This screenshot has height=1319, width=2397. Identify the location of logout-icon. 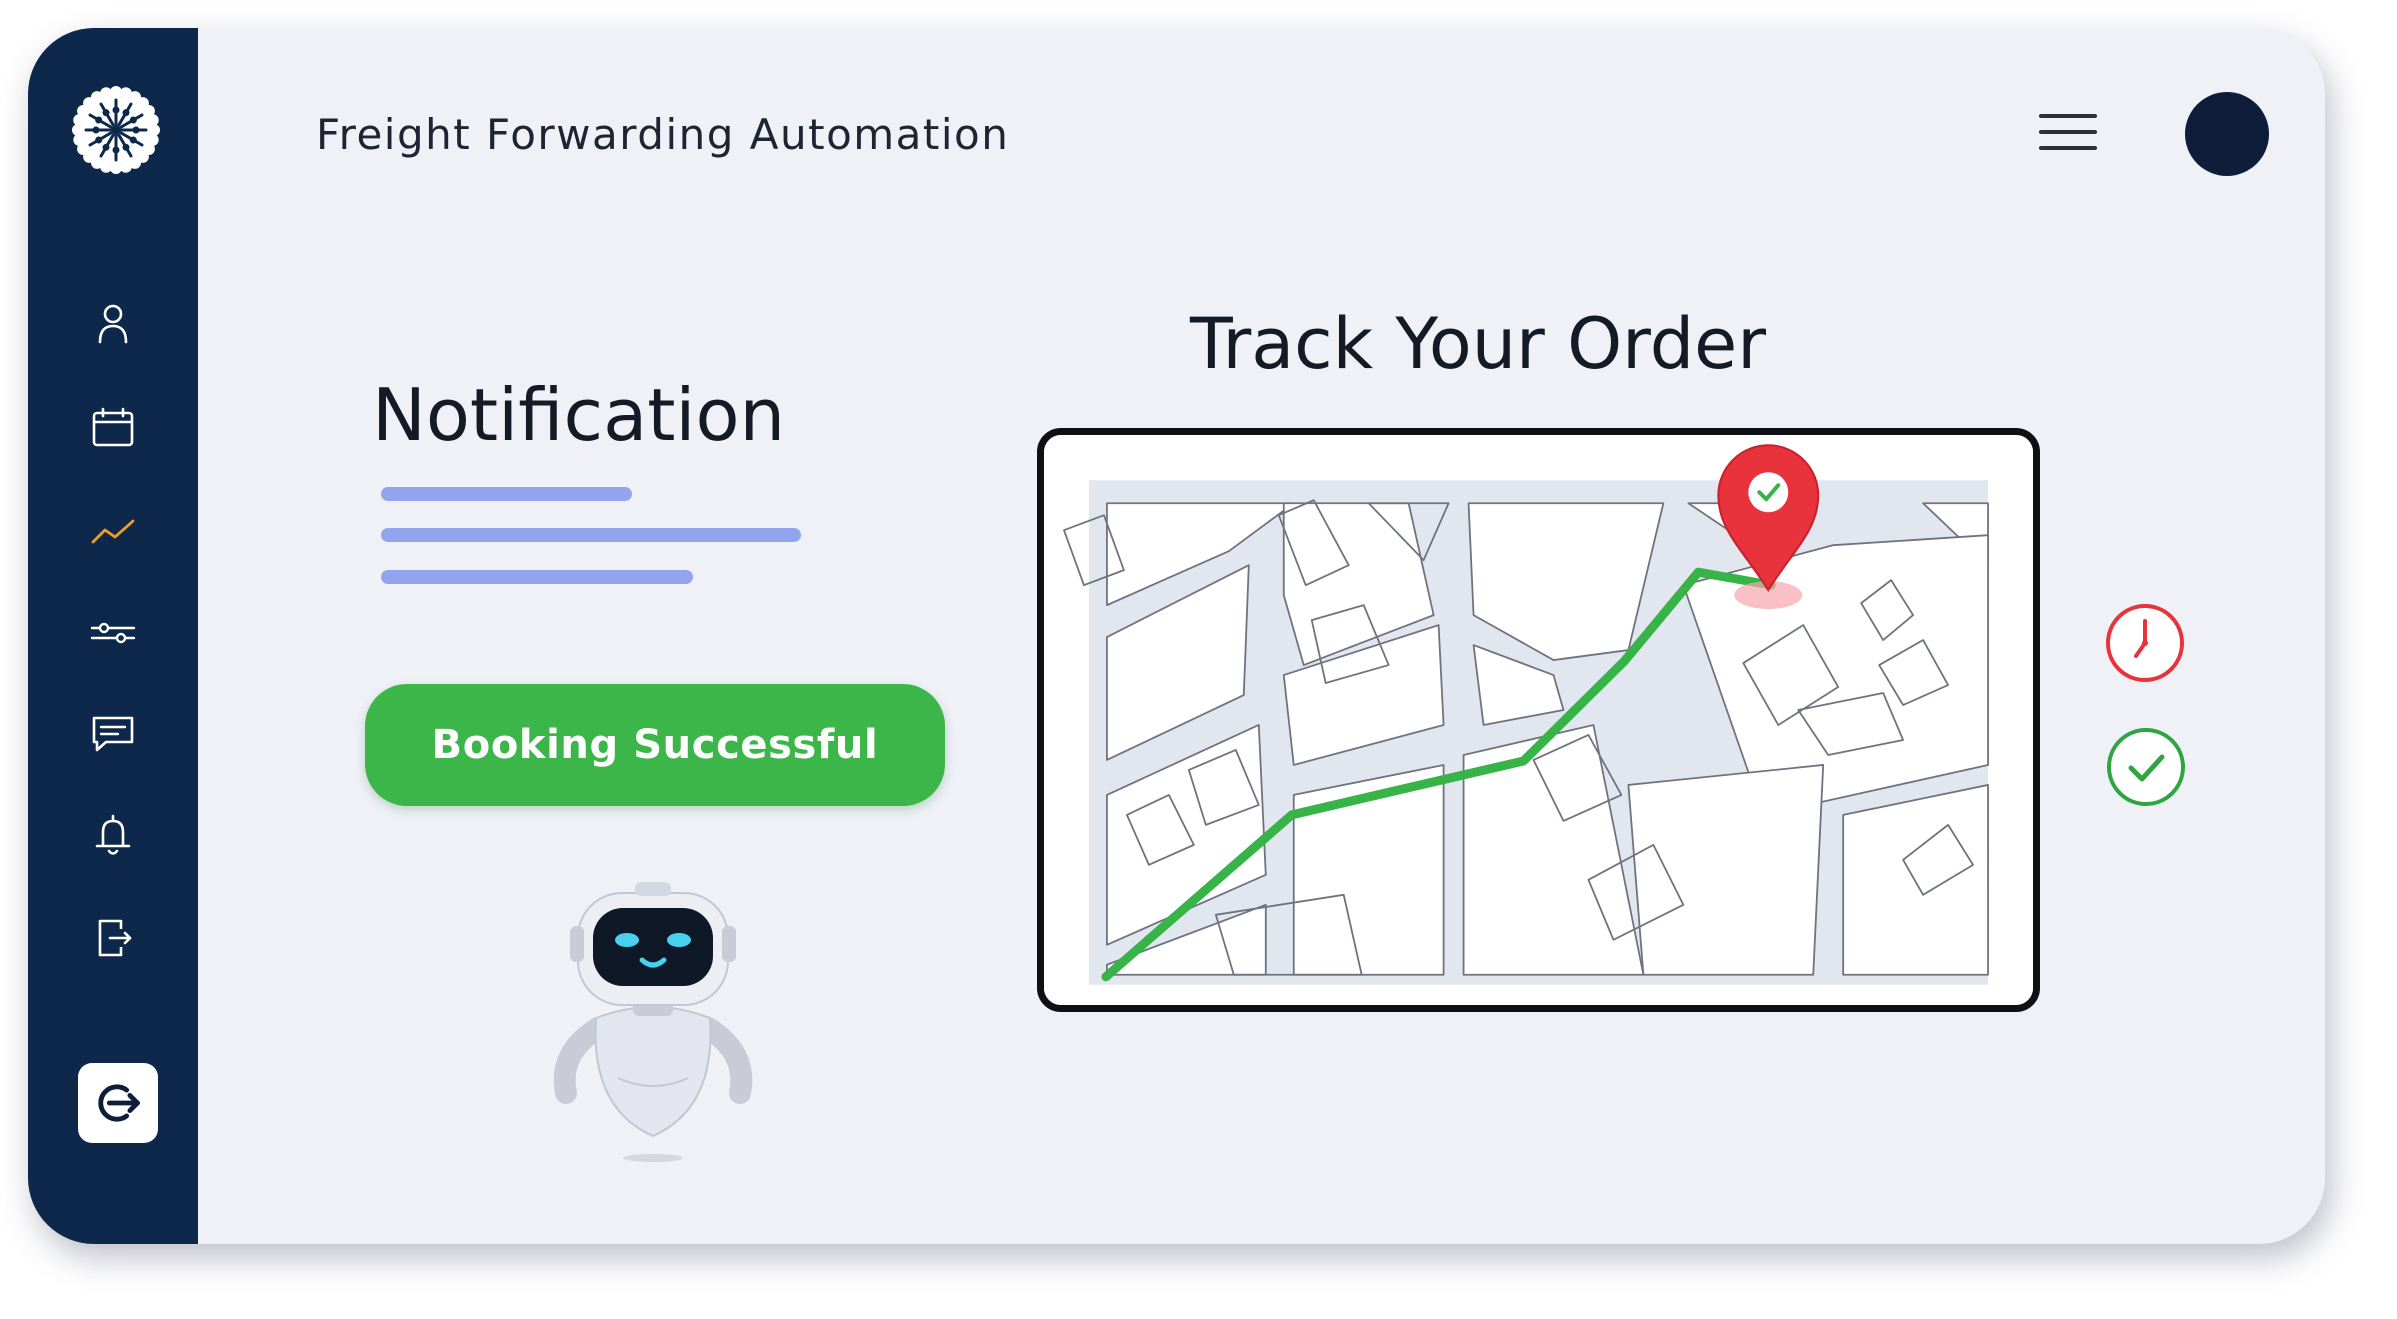
(119, 1103).